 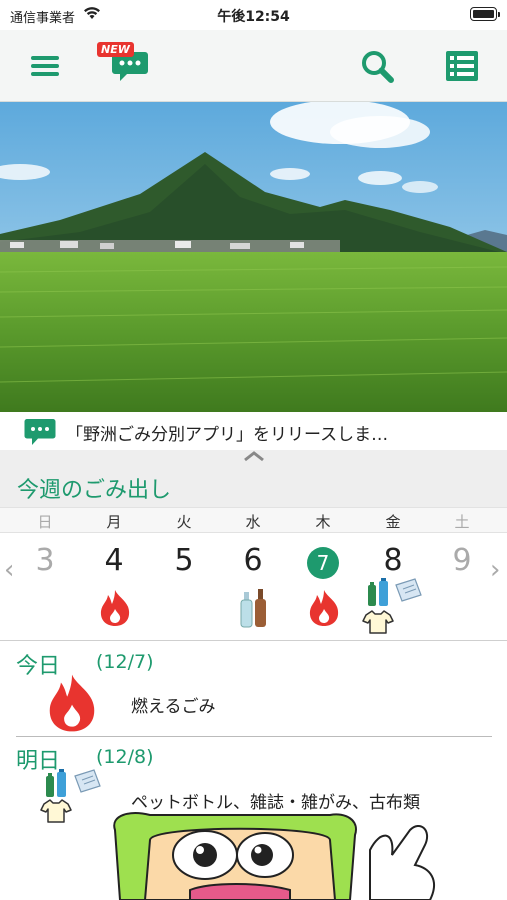 I want to click on weekday-fri: 金, so click(x=393, y=522).